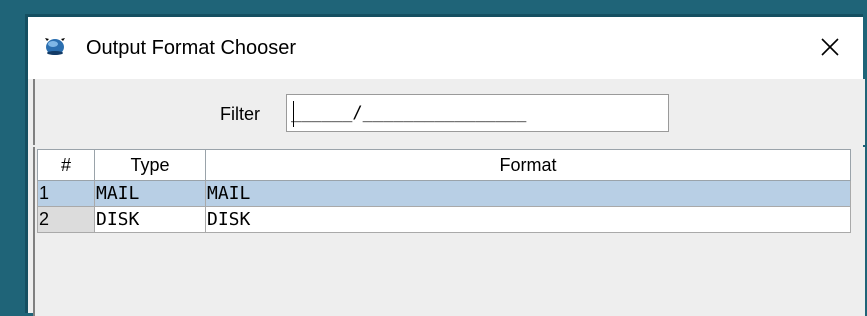 The height and width of the screenshot is (316, 867). I want to click on table-row: 1 MAIL MAIL, so click(444, 193).